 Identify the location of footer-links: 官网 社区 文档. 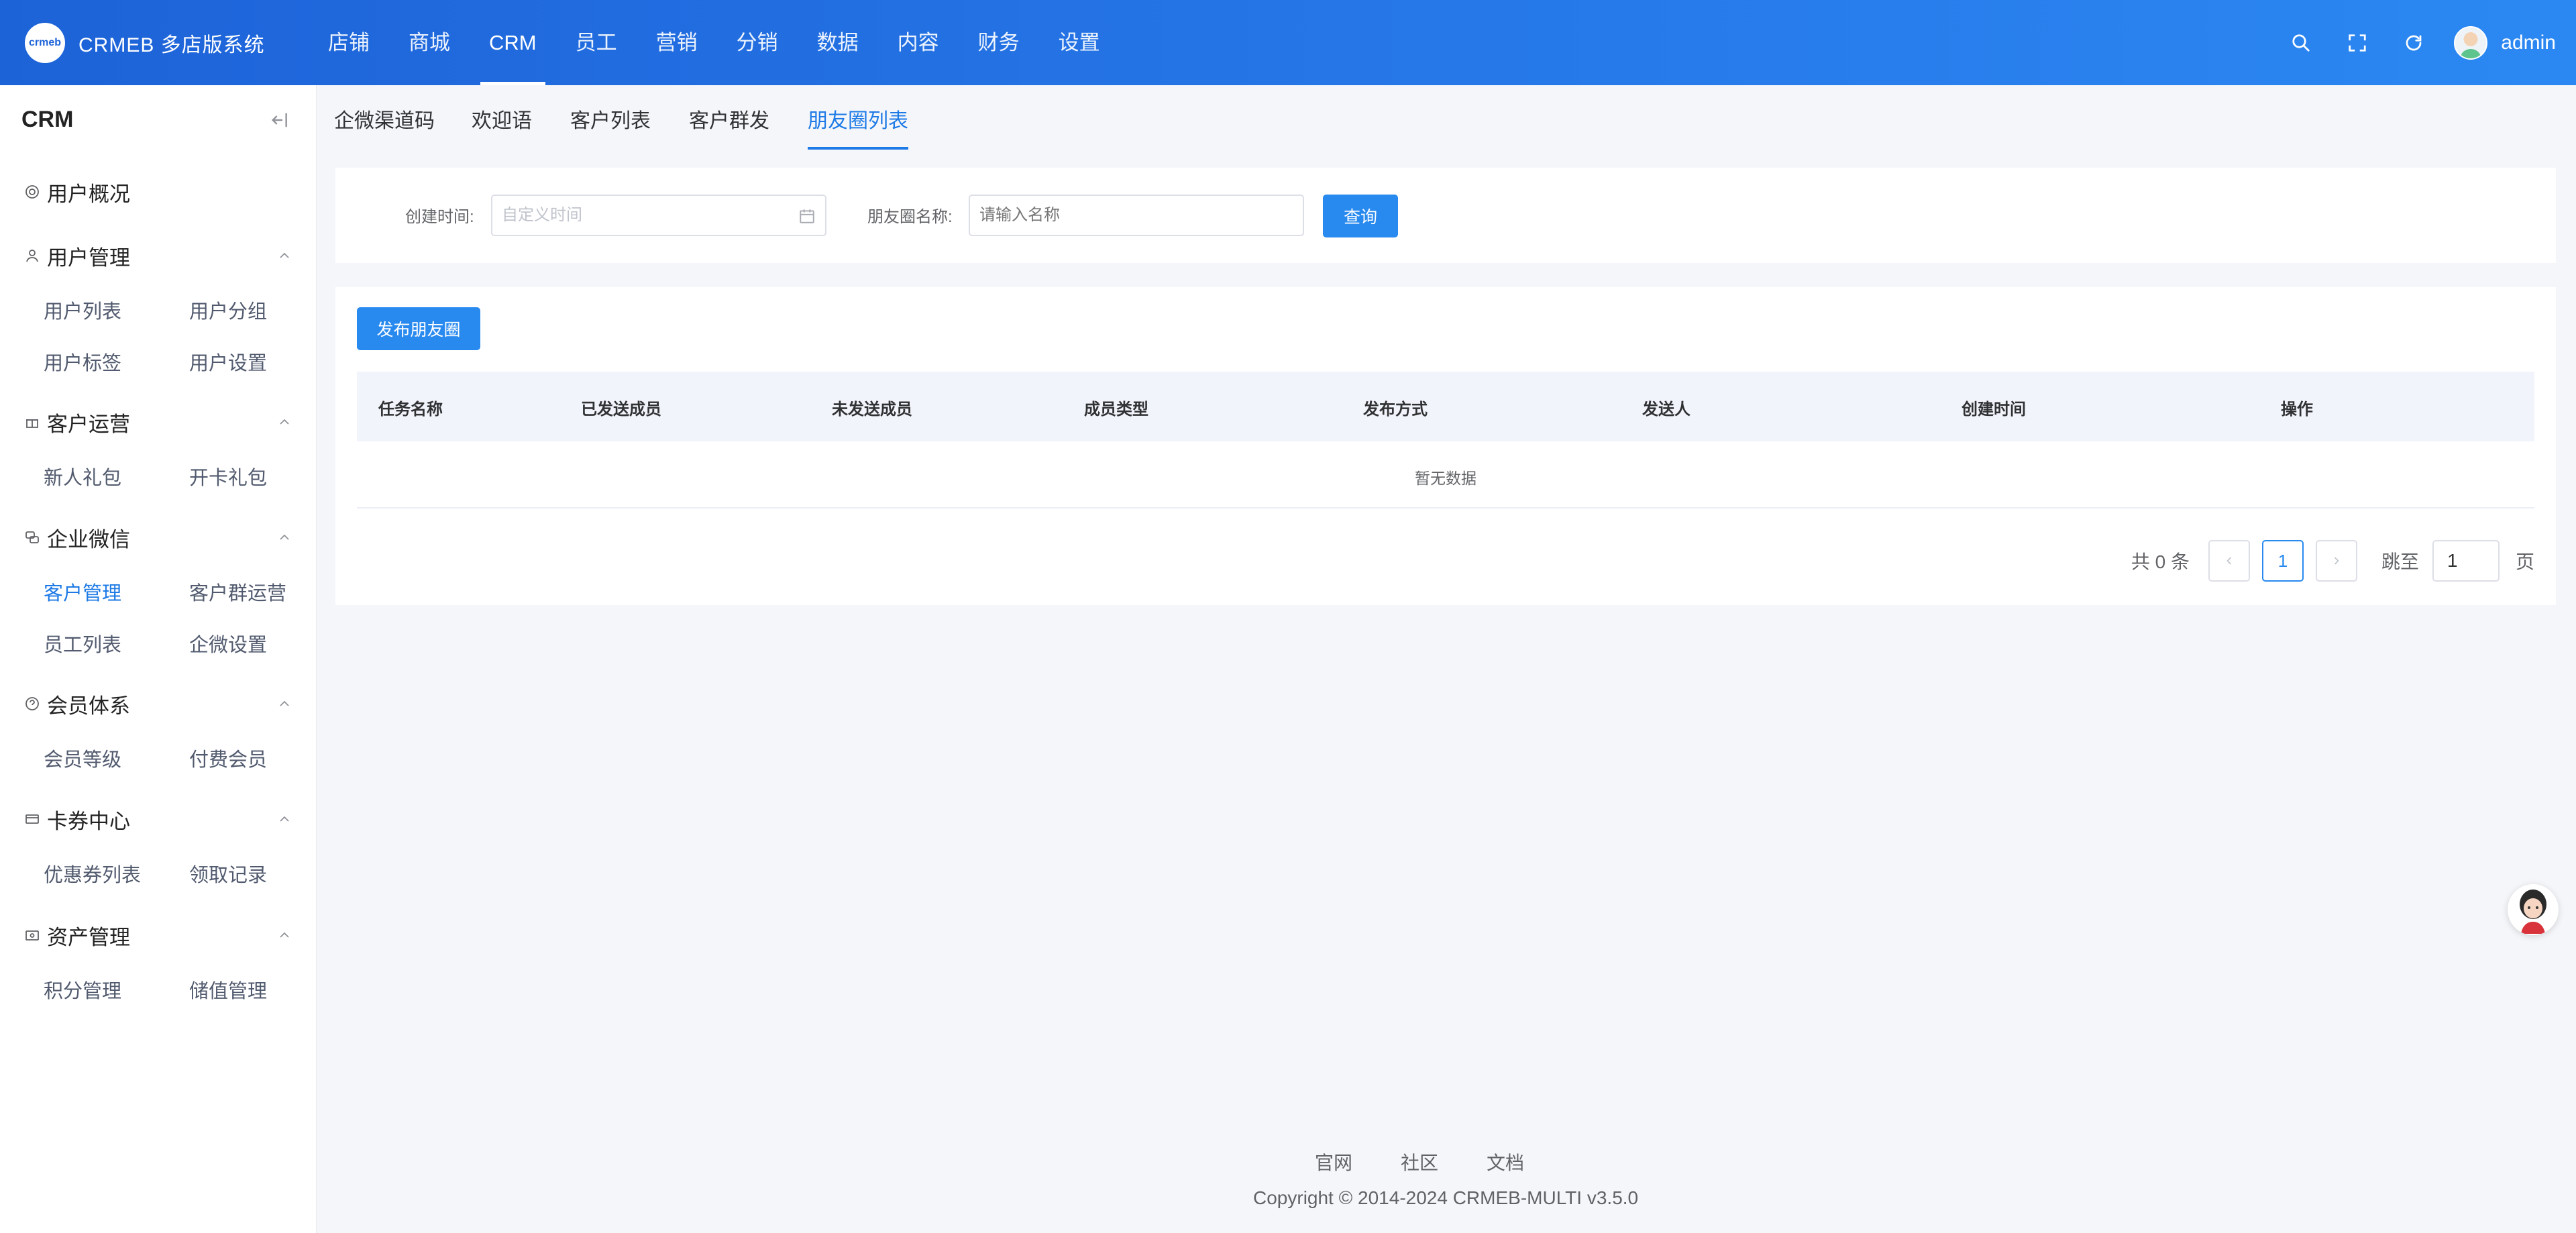
(1419, 1161).